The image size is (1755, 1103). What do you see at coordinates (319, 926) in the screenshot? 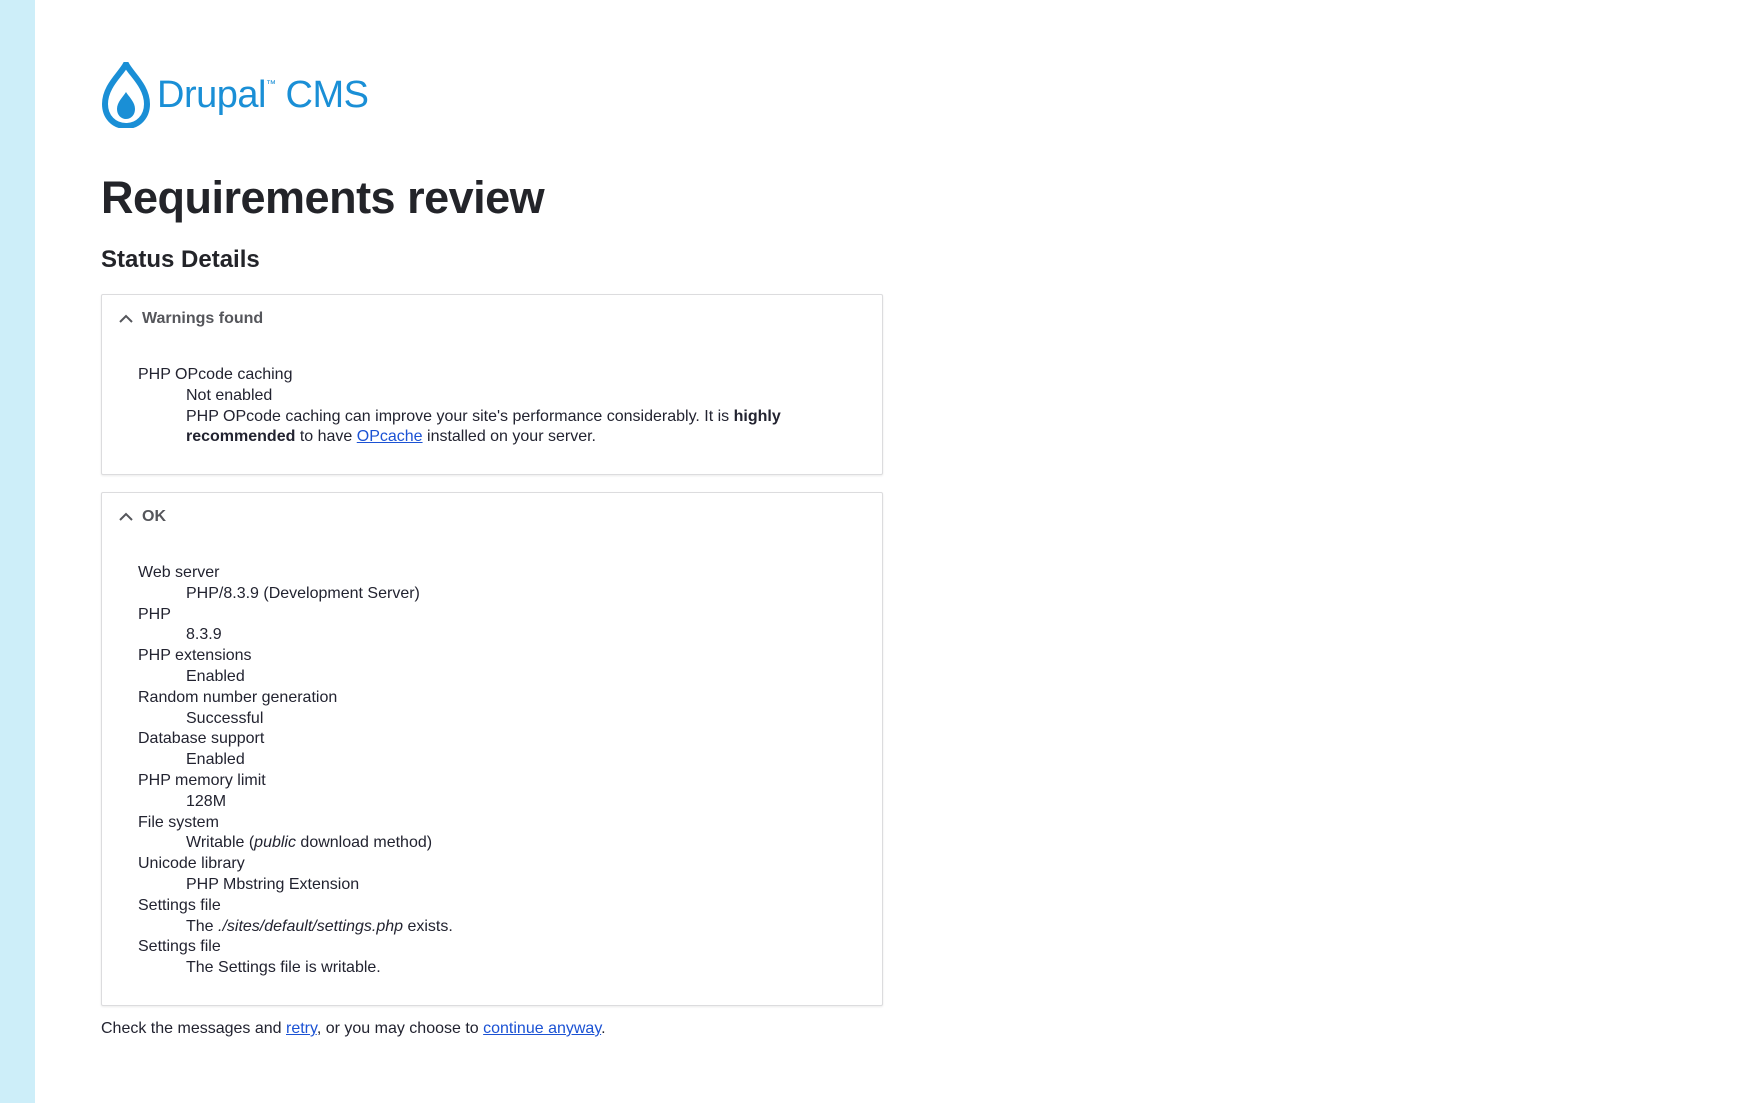
I see `requirement-value: The ./sites/default/settings.php exists.` at bounding box center [319, 926].